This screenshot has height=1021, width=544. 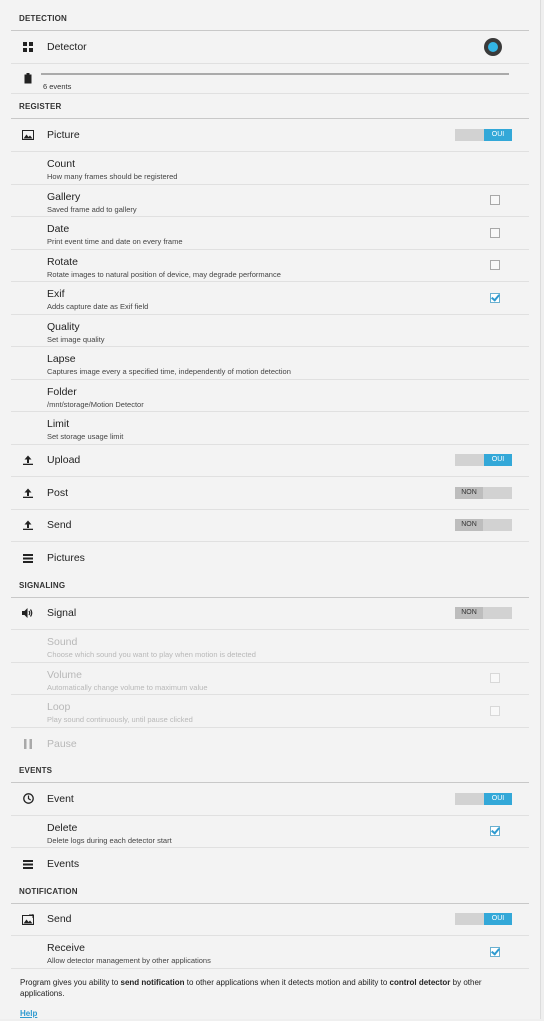 I want to click on grid-icon, so click(x=28, y=47).